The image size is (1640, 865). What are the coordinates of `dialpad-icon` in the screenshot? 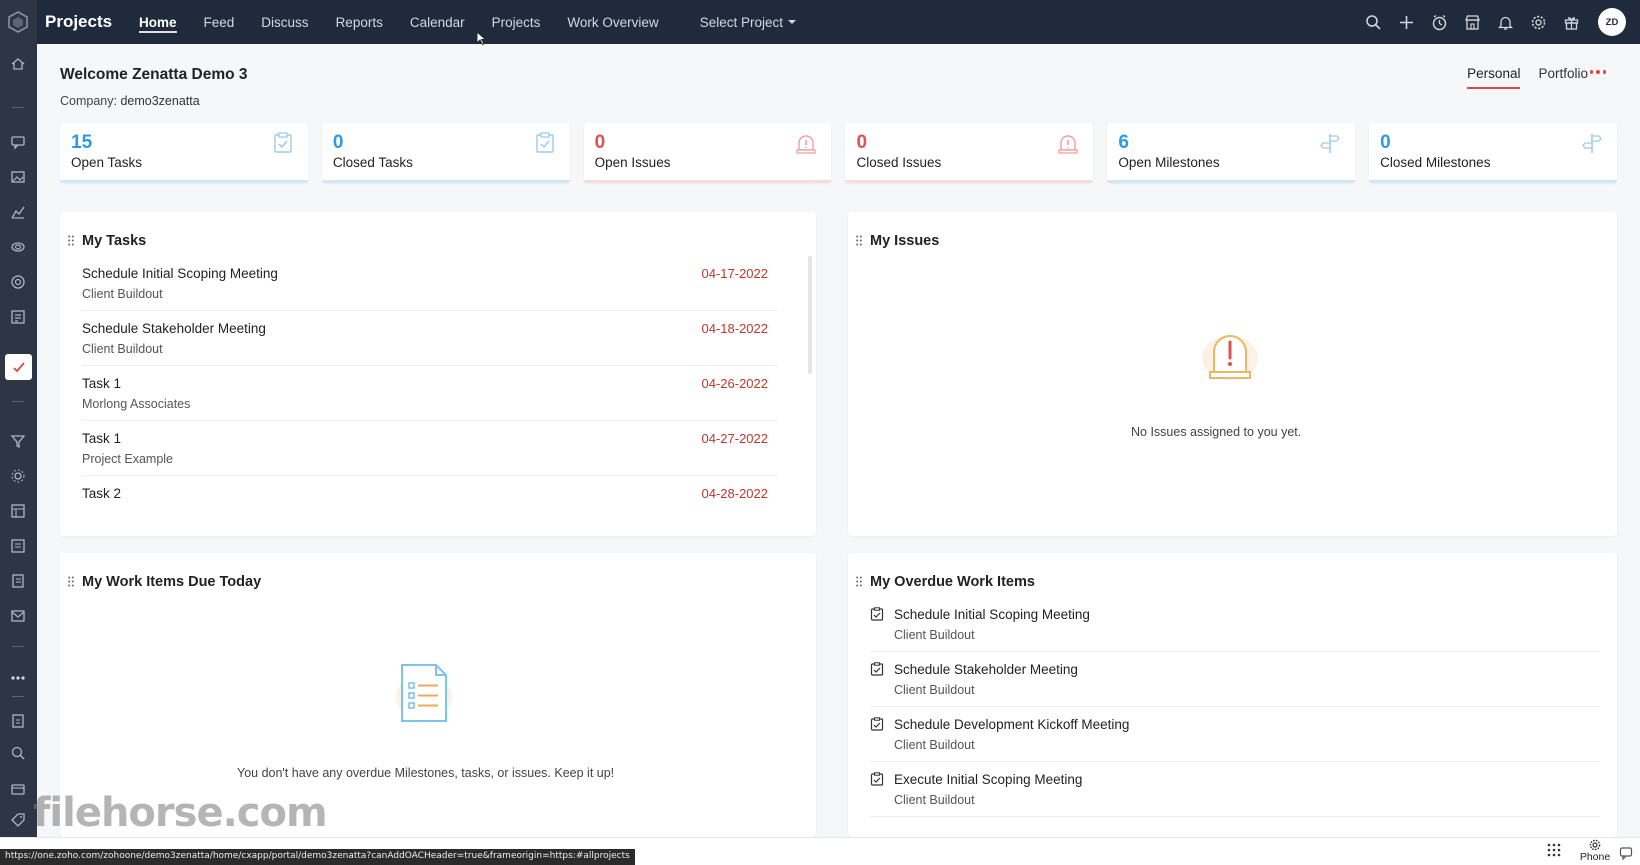 It's located at (1554, 850).